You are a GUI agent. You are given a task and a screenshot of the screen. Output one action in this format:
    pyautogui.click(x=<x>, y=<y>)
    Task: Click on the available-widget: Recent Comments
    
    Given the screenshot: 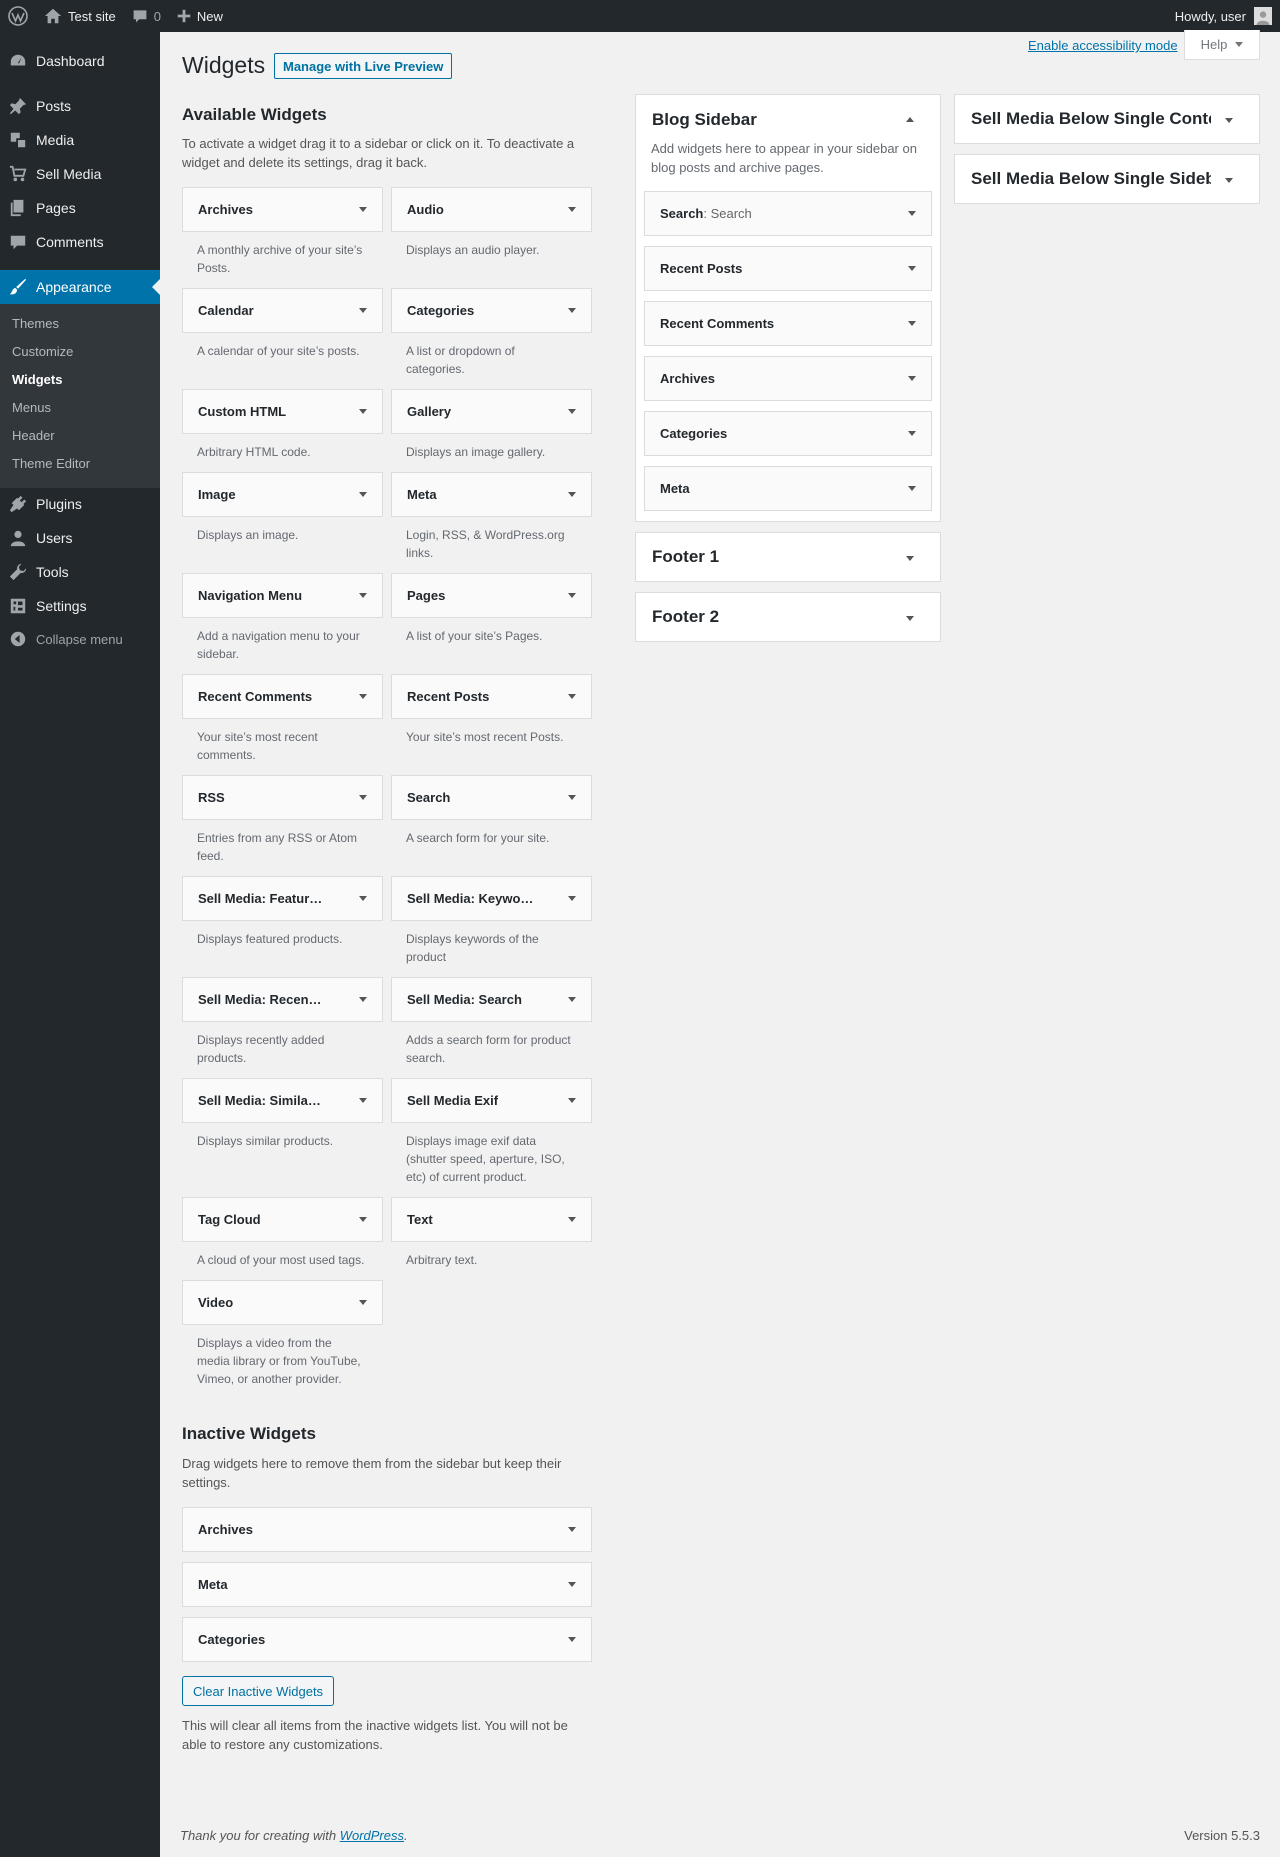 What is the action you would take?
    pyautogui.click(x=282, y=696)
    